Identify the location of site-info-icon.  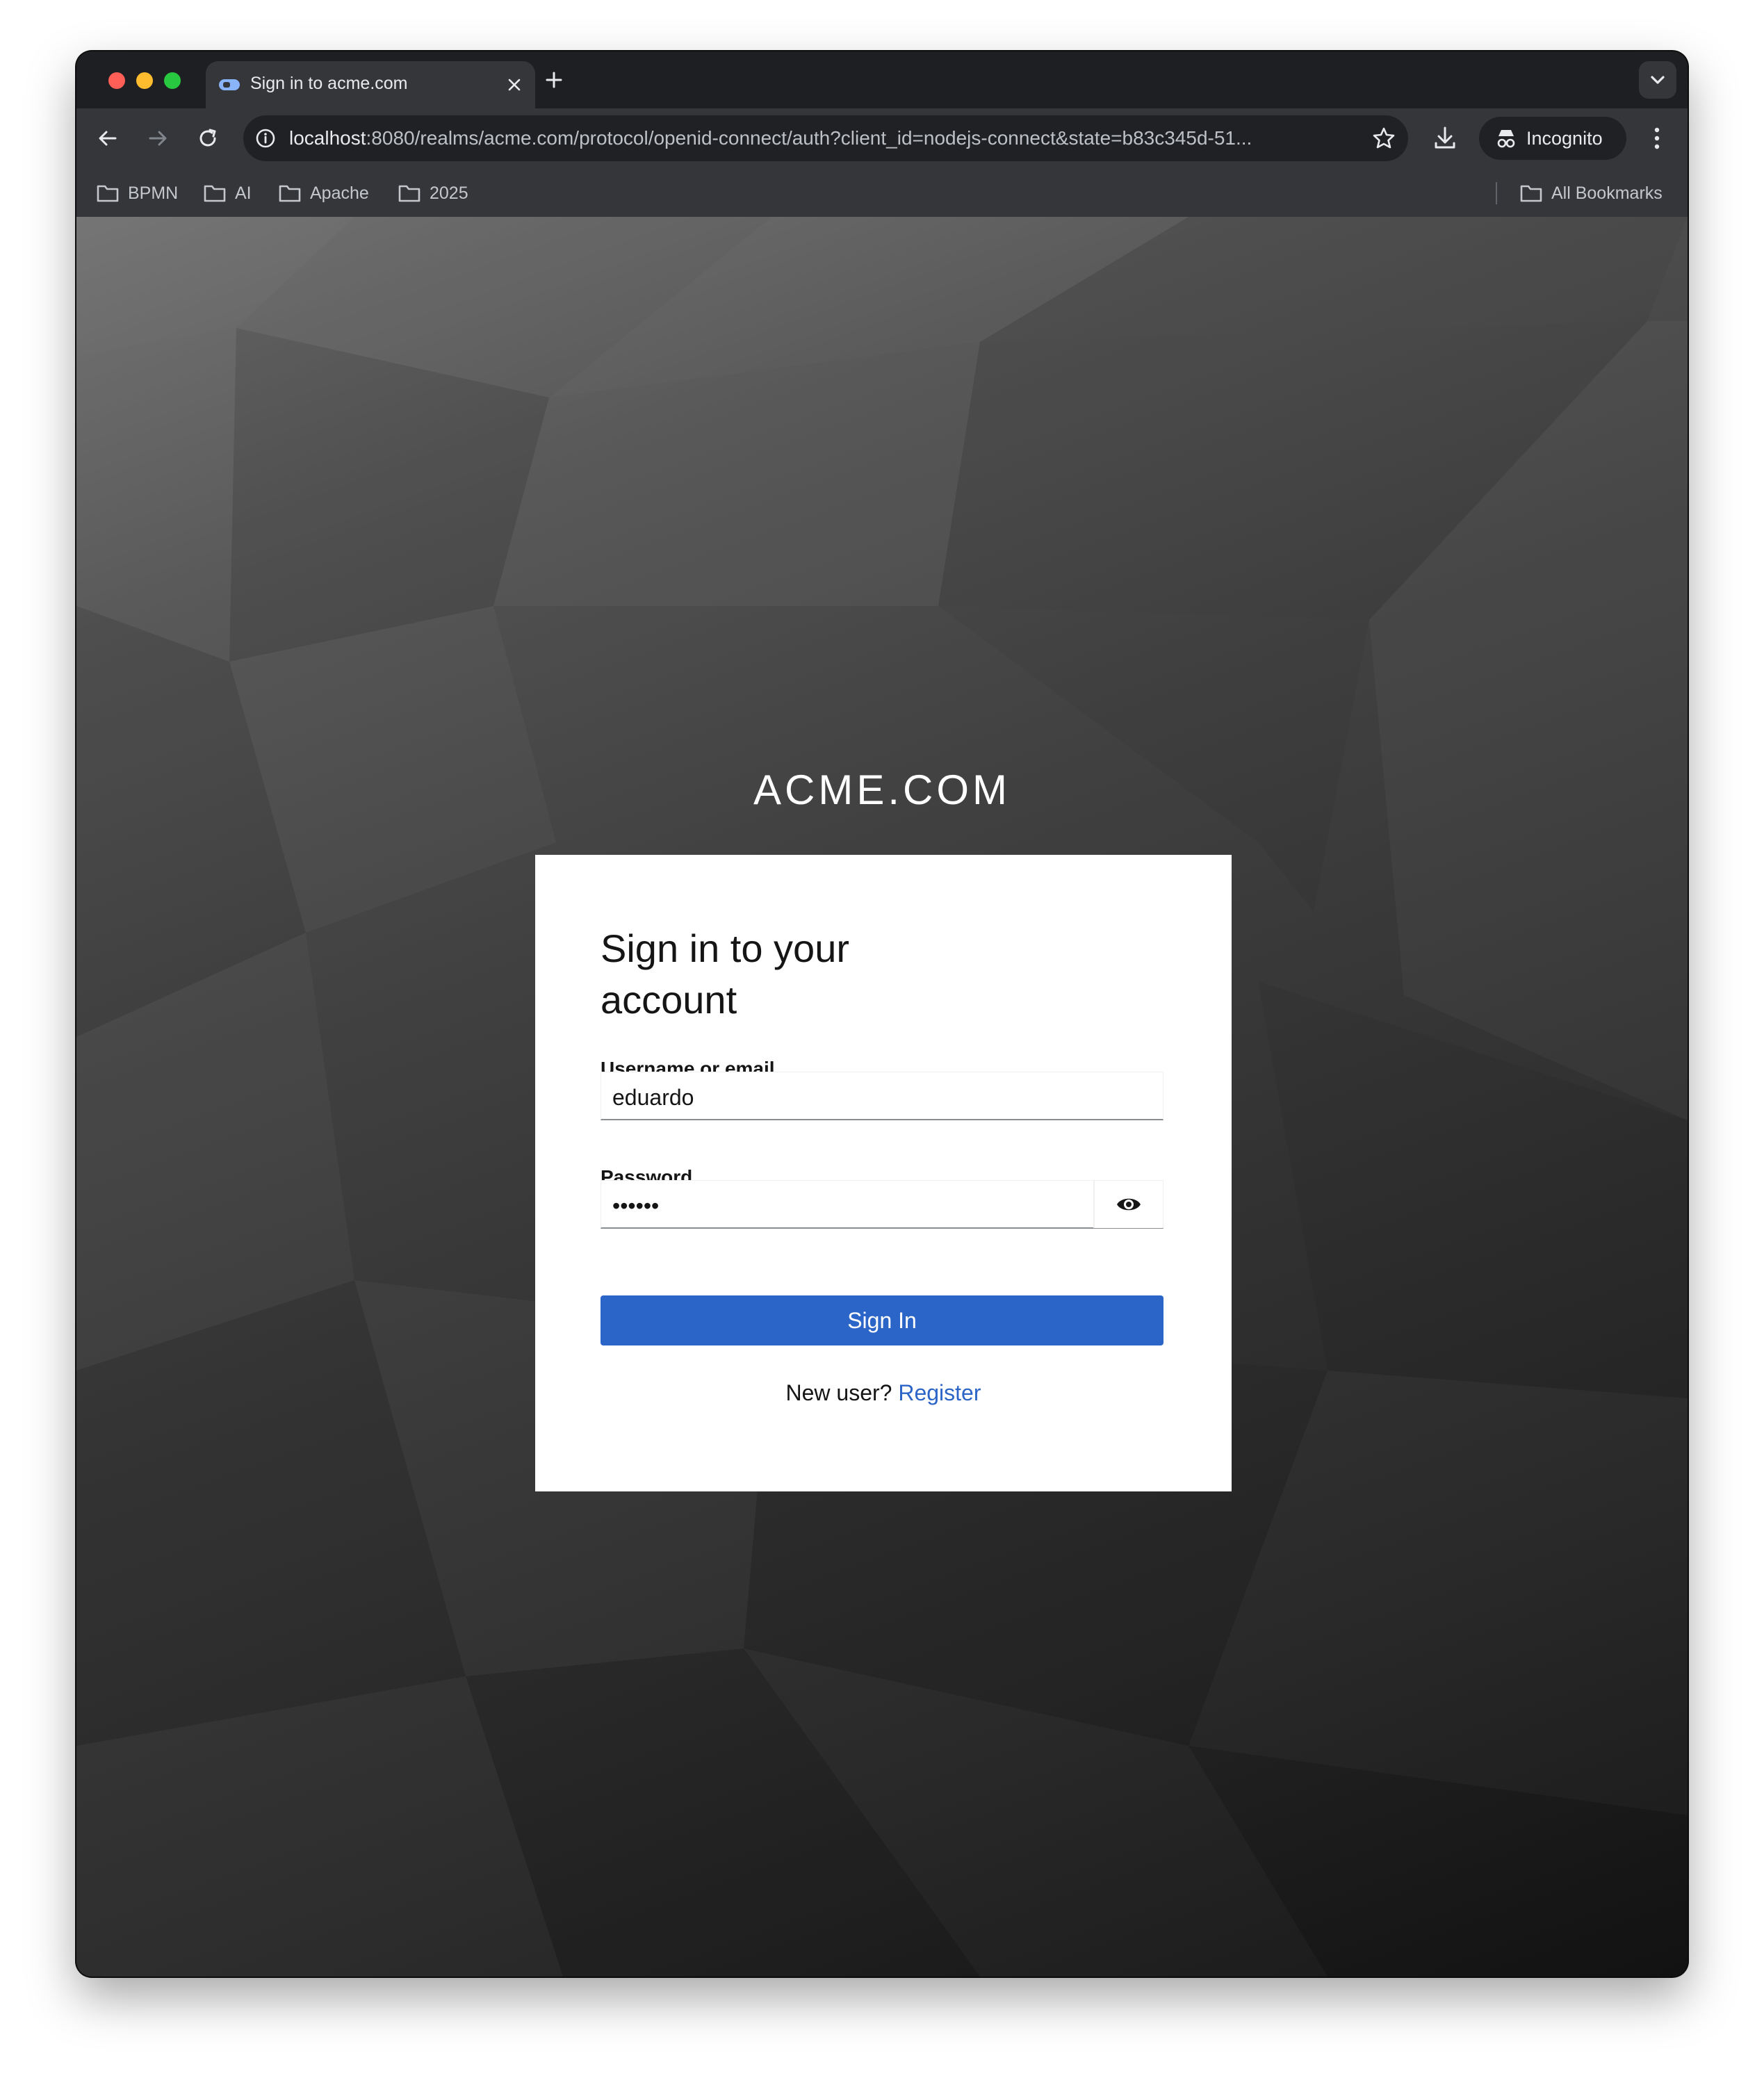
(265, 138).